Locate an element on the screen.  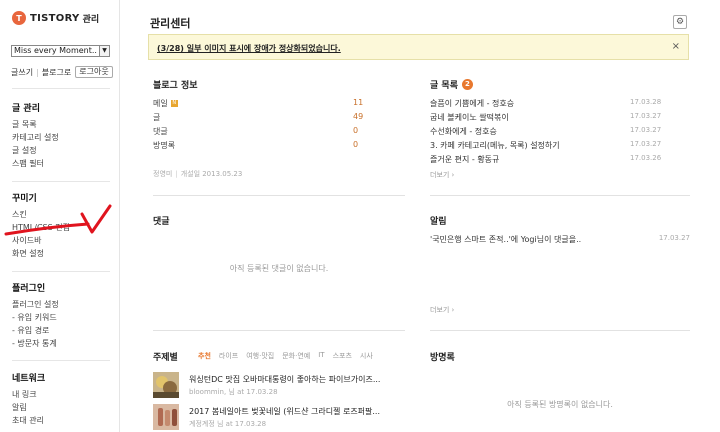
stat-value: 0 is located at coordinates (356, 130).